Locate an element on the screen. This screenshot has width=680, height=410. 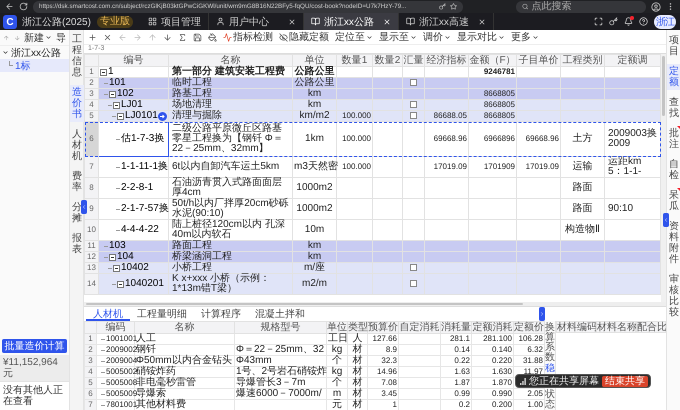
key-icon is located at coordinates (613, 21).